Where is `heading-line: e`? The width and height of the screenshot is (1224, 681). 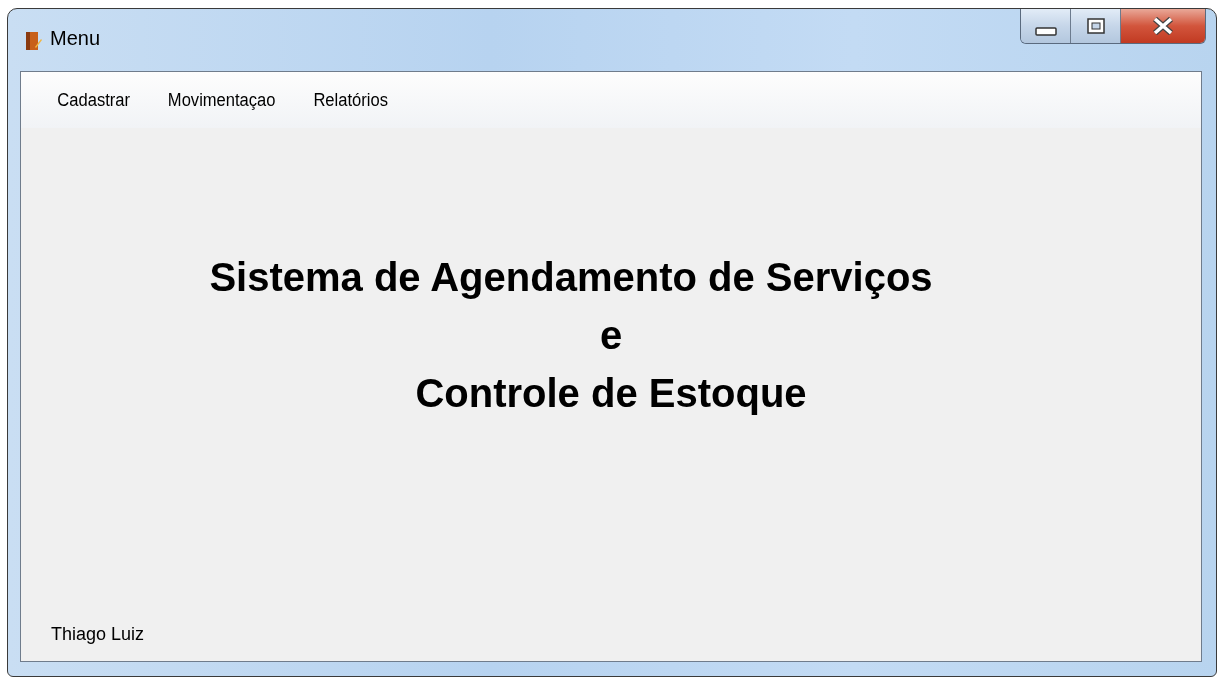
heading-line: e is located at coordinates (611, 335).